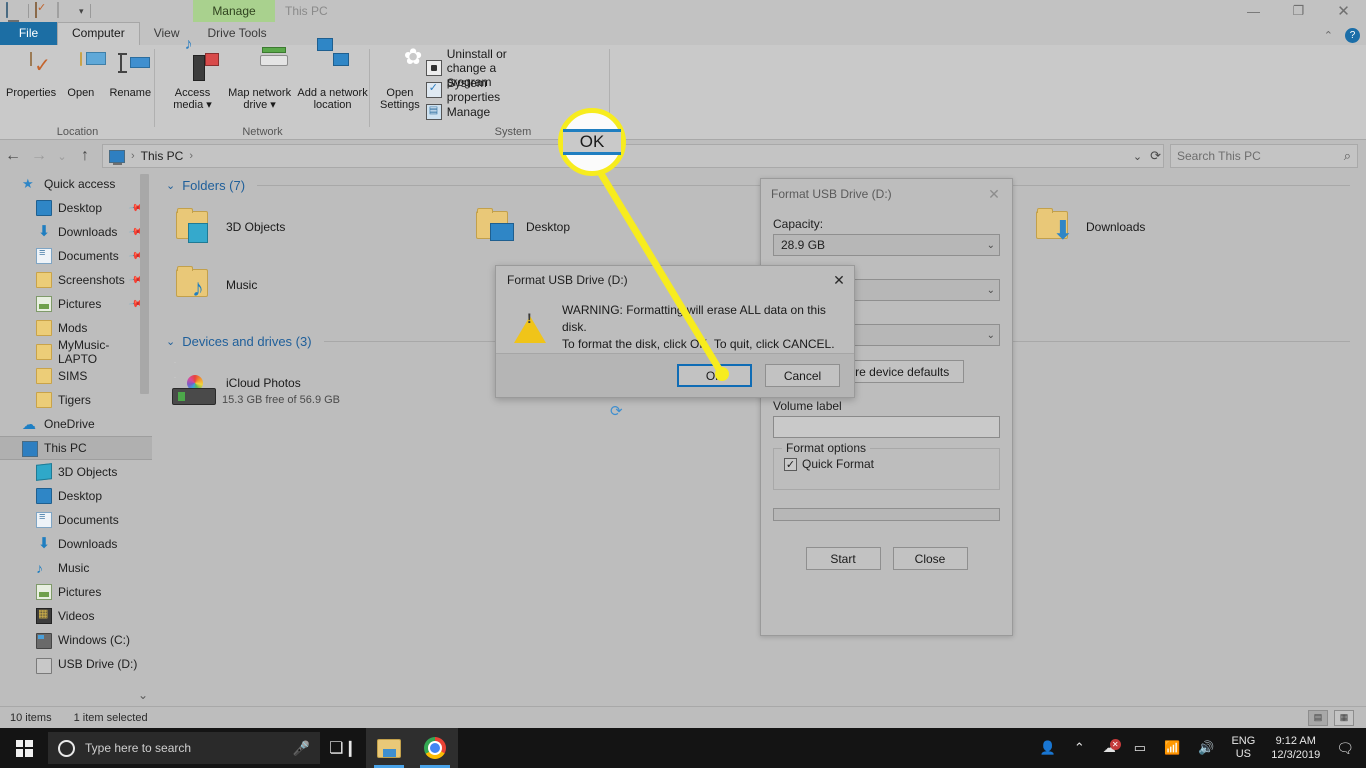  Describe the element at coordinates (633, 156) in the screenshot. I see `breadcrumb: › This PC › ⌄ ⟳` at that location.